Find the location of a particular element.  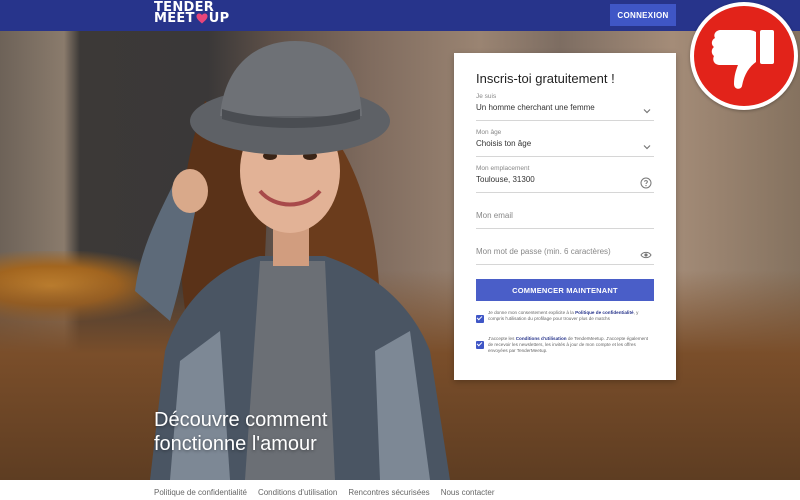

email-placeholder: Mon email is located at coordinates (494, 215).